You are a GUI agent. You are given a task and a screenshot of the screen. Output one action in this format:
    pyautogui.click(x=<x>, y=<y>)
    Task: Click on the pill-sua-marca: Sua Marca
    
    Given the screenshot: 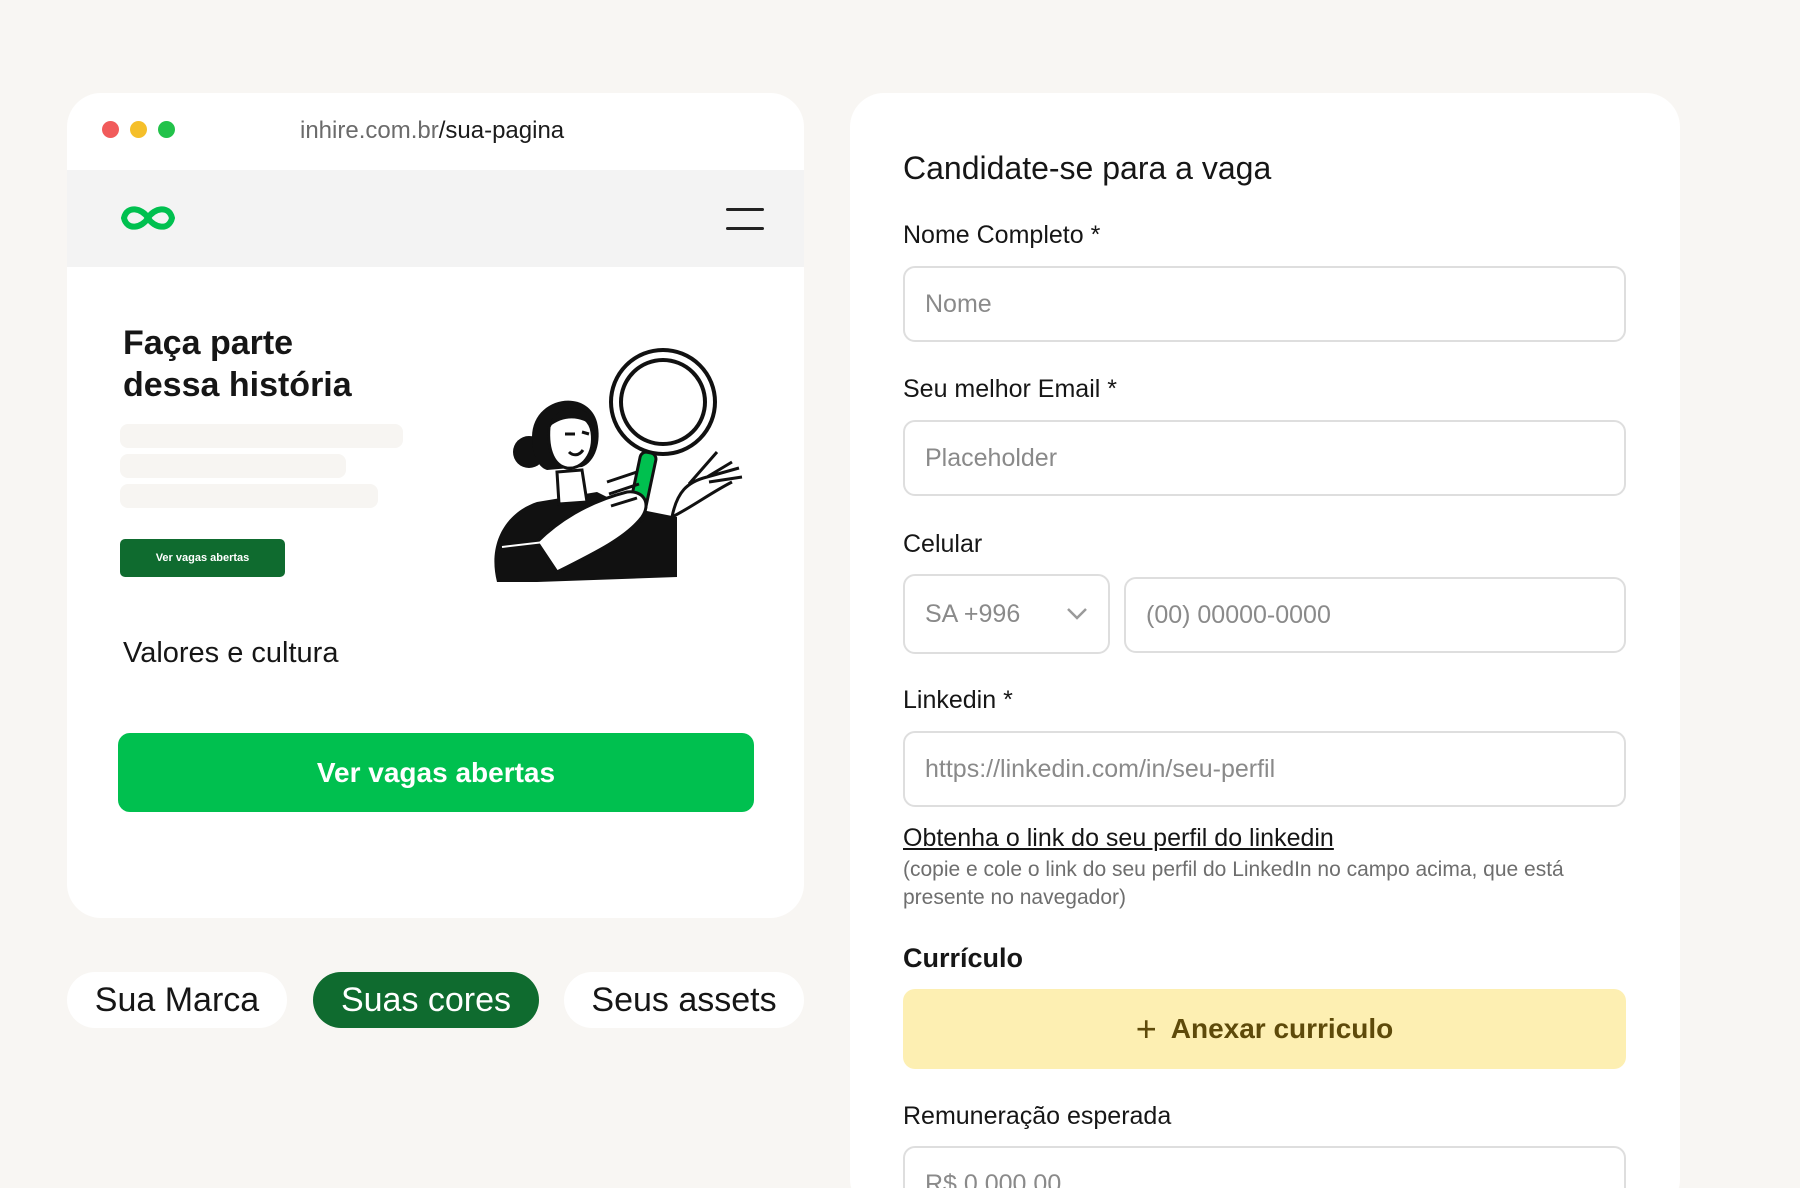 What is the action you would take?
    pyautogui.click(x=177, y=1000)
    